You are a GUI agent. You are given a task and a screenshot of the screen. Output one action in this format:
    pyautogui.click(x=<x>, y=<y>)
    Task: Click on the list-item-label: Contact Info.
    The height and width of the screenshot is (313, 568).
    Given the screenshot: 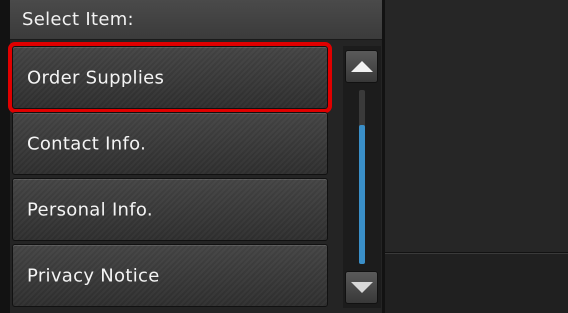 What is the action you would take?
    pyautogui.click(x=87, y=143)
    